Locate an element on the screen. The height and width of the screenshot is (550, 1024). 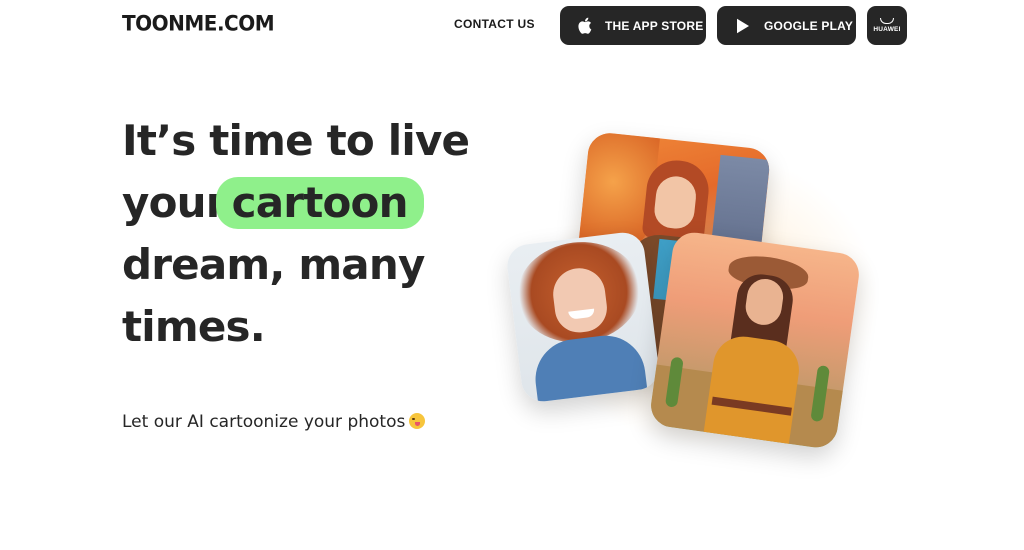
app-store-button: THE APP STORE is located at coordinates (633, 25).